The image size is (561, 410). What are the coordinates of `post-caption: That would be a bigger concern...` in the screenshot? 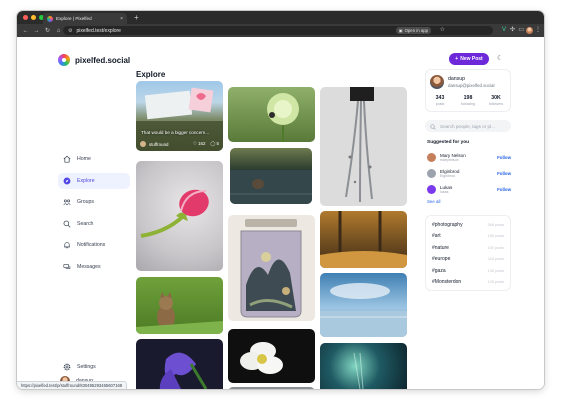 It's located at (175, 132).